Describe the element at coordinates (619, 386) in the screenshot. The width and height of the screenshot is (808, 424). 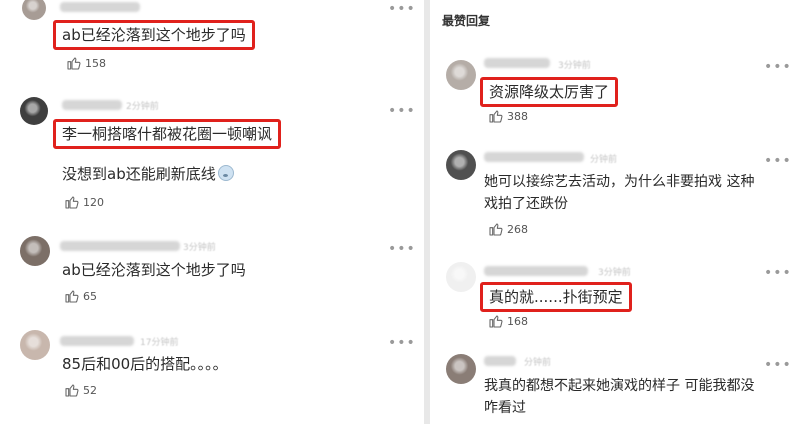
I see `comment-text: 我真的都想不起来她演戏的样子 可能我都没` at that location.